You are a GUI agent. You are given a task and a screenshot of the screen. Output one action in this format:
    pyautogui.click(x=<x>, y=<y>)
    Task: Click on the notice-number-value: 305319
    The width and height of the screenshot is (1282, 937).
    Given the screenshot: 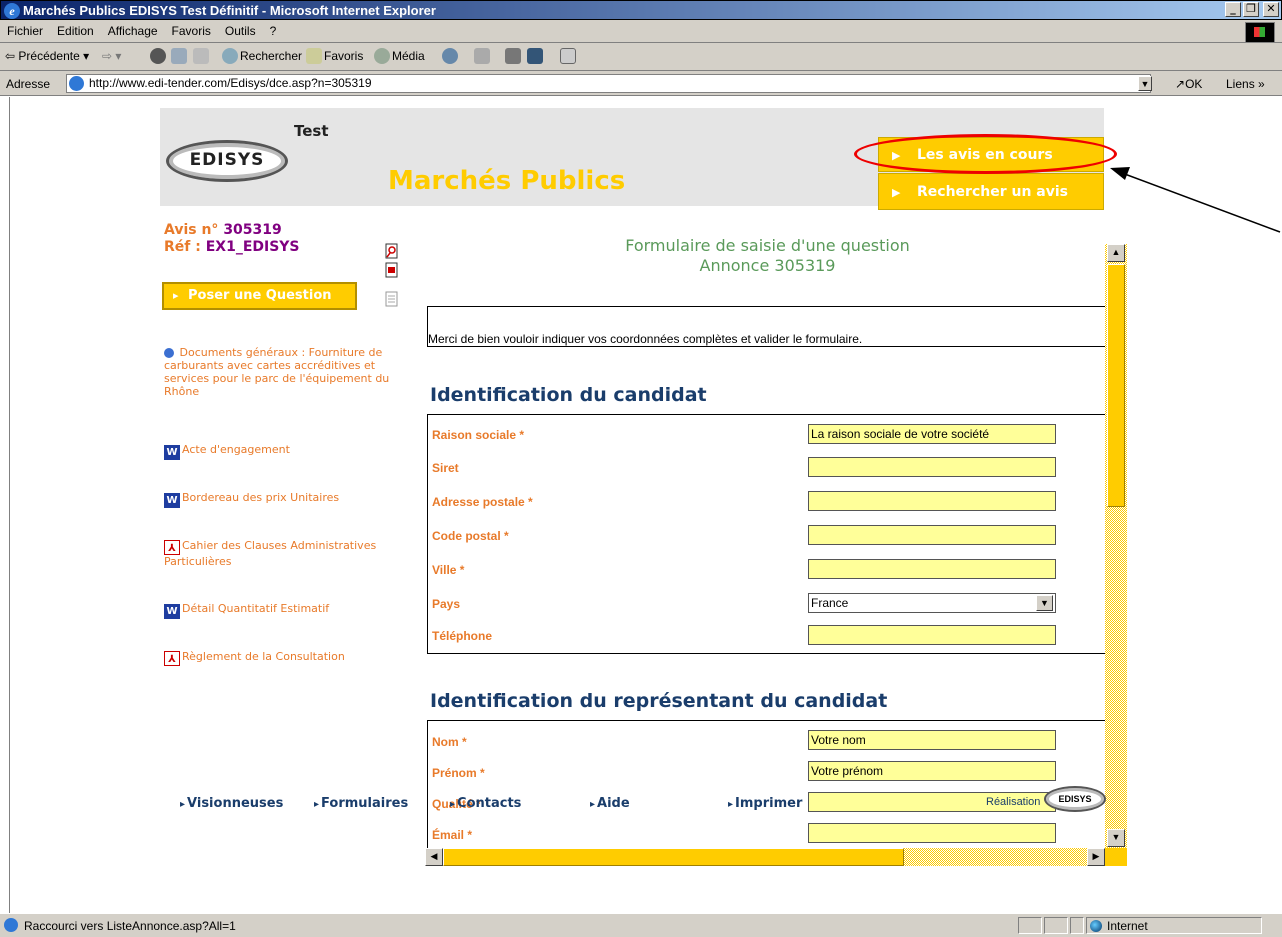 What is the action you would take?
    pyautogui.click(x=252, y=230)
    